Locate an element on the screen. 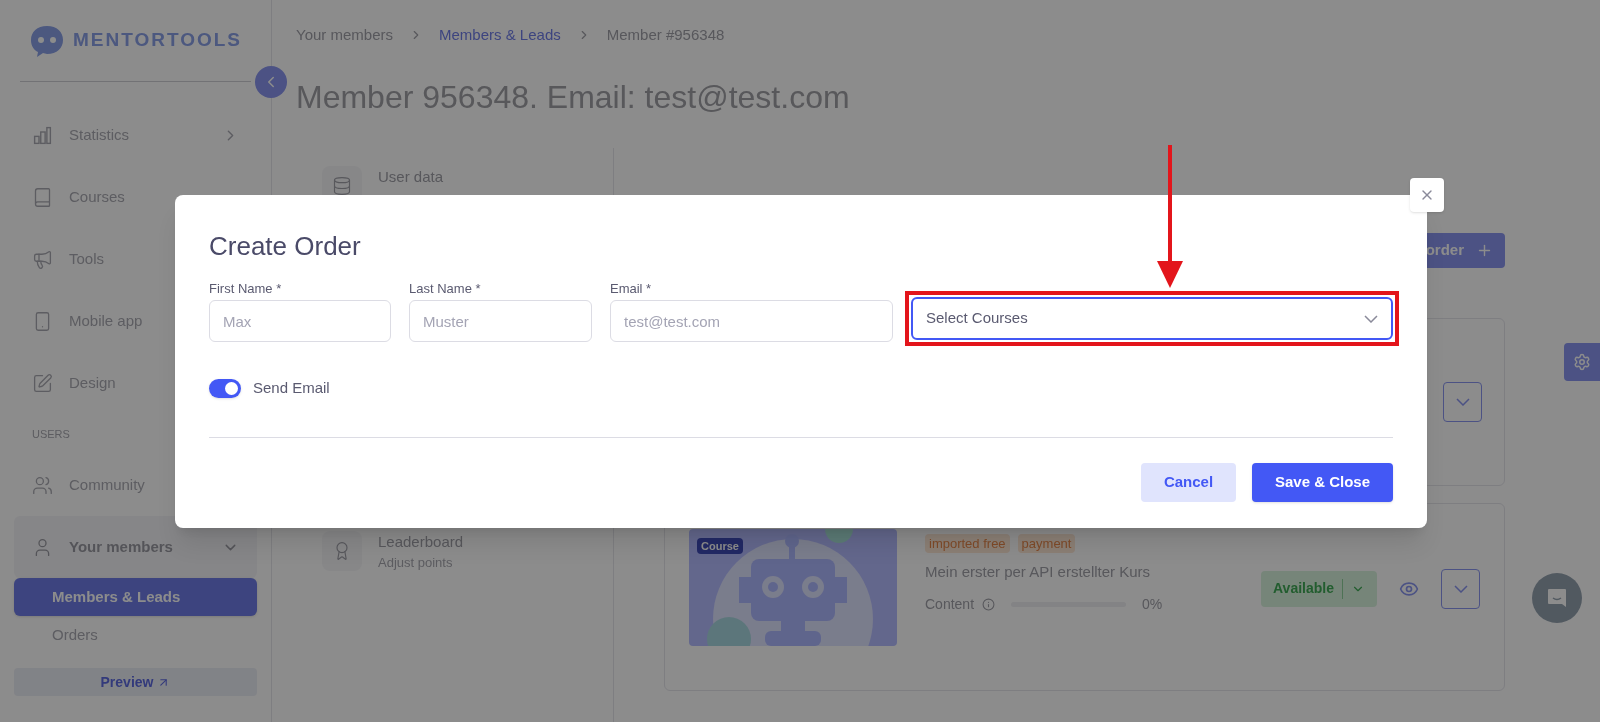 The width and height of the screenshot is (1600, 722). course-select: Select Courses is located at coordinates (1152, 318).